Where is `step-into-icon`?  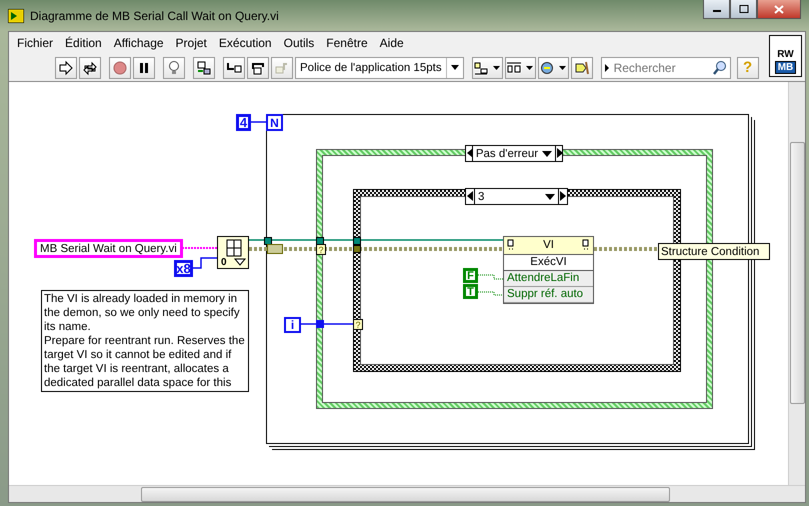 step-into-icon is located at coordinates (234, 67).